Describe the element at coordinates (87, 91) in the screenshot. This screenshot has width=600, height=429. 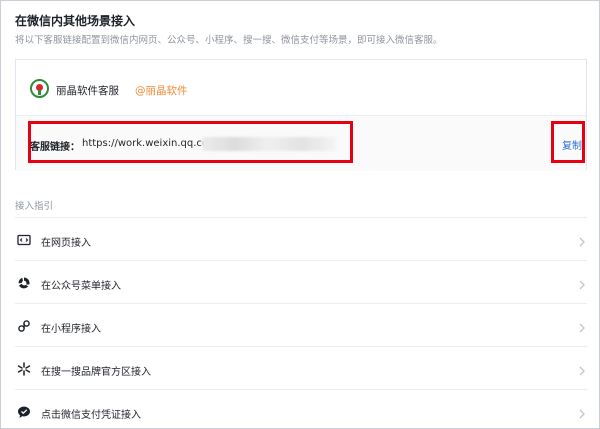
I see `account-name: 丽晶软件客服` at that location.